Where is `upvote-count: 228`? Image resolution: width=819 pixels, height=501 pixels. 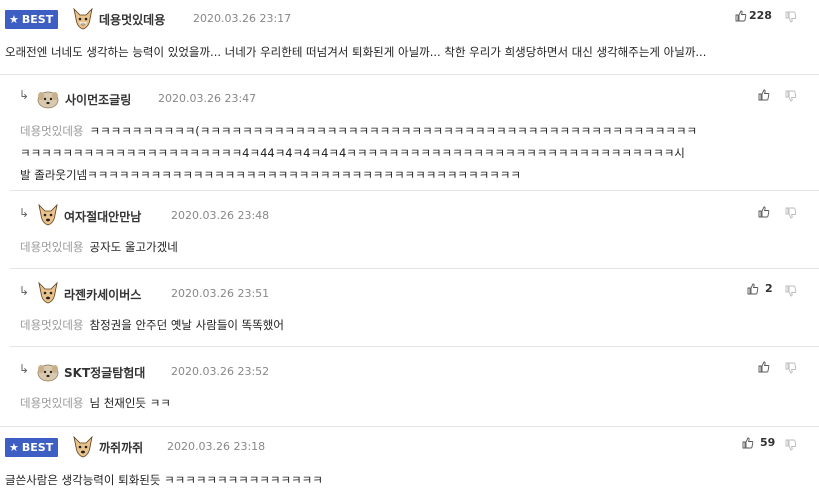
upvote-count: 228 is located at coordinates (760, 15).